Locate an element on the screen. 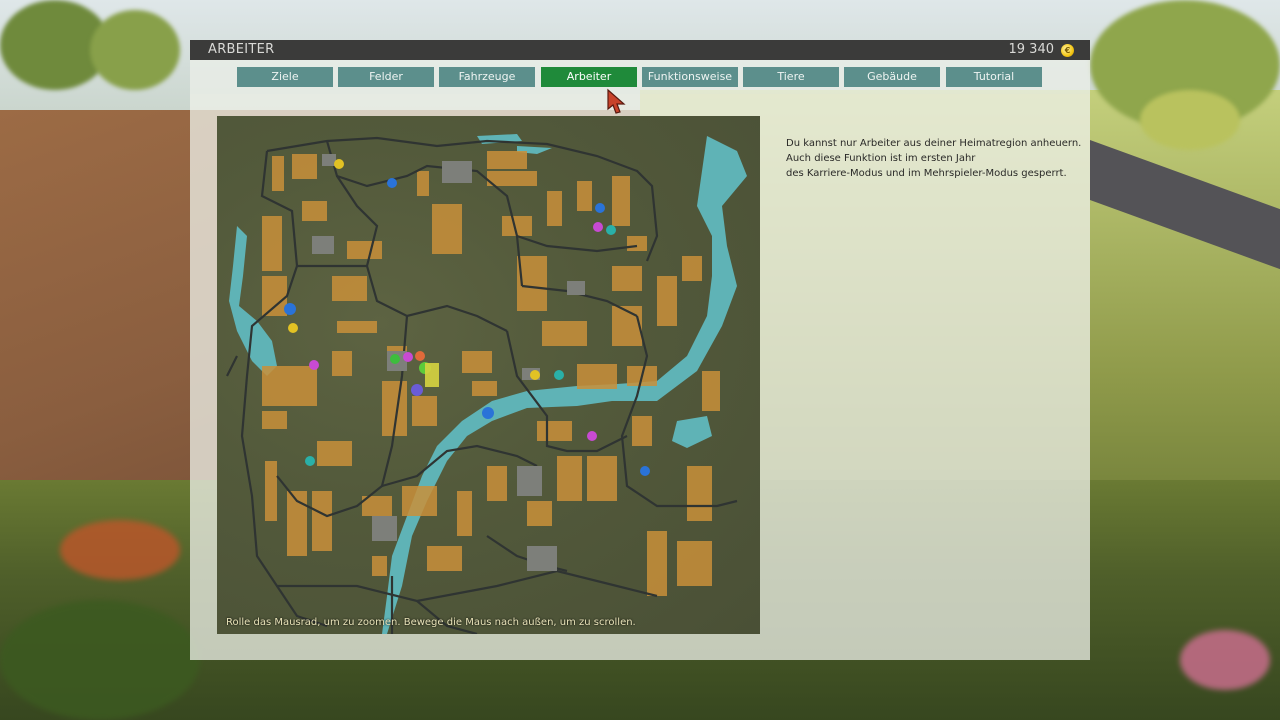  coin-icon: € is located at coordinates (1067, 50).